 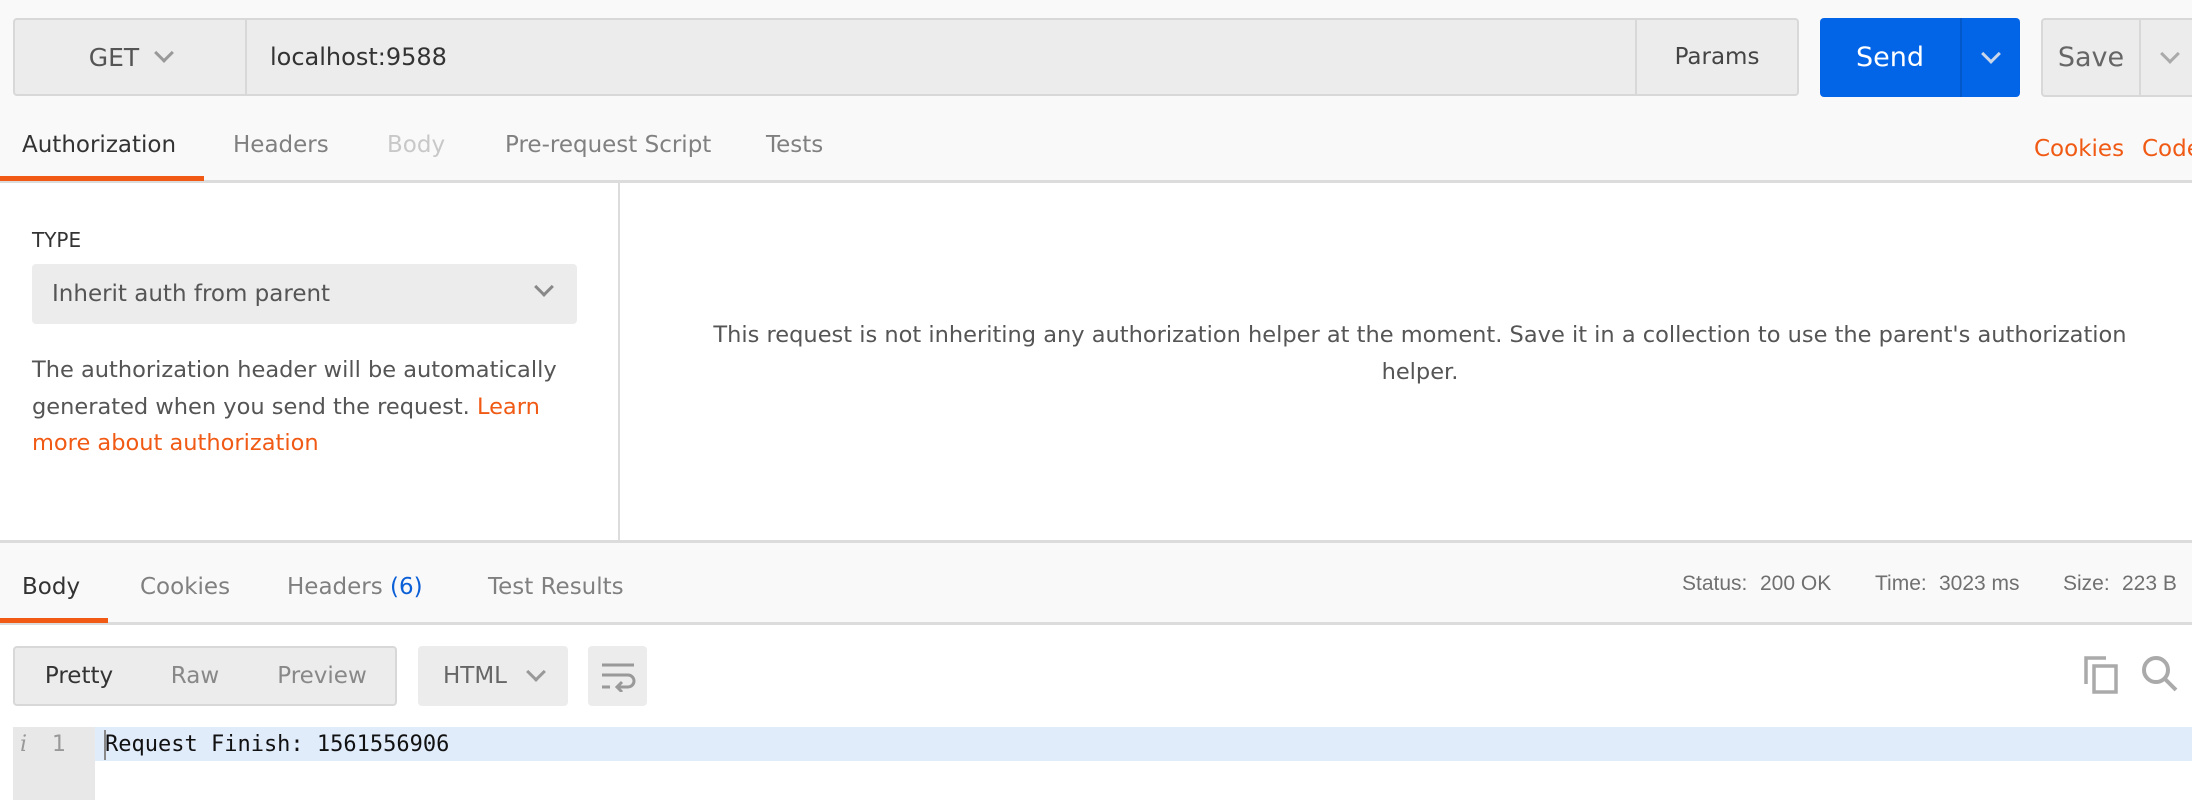 What do you see at coordinates (1715, 583) in the screenshot?
I see `status-label: Status:` at bounding box center [1715, 583].